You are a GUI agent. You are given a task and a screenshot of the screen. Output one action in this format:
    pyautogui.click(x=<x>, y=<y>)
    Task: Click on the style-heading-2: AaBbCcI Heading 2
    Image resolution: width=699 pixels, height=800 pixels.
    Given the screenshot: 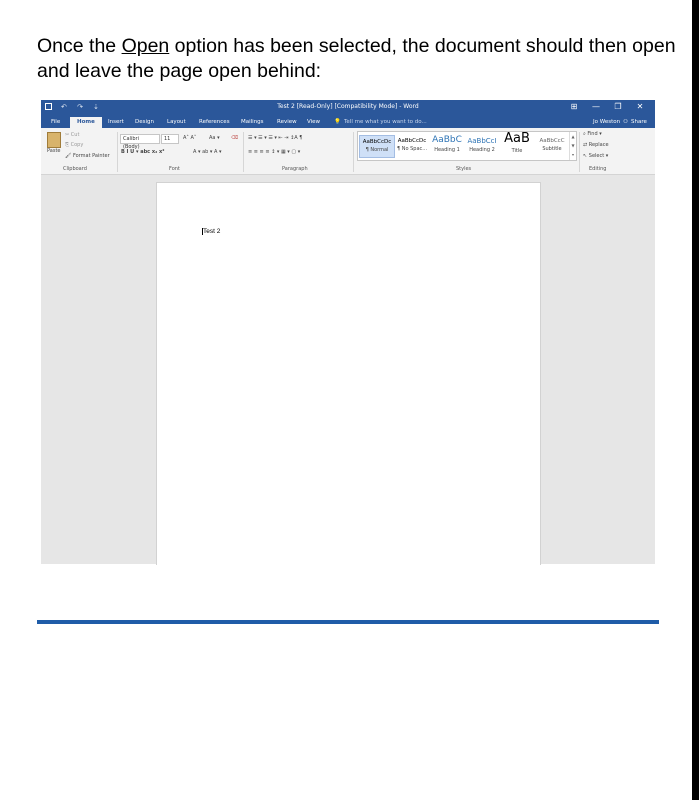 What is the action you would take?
    pyautogui.click(x=482, y=145)
    